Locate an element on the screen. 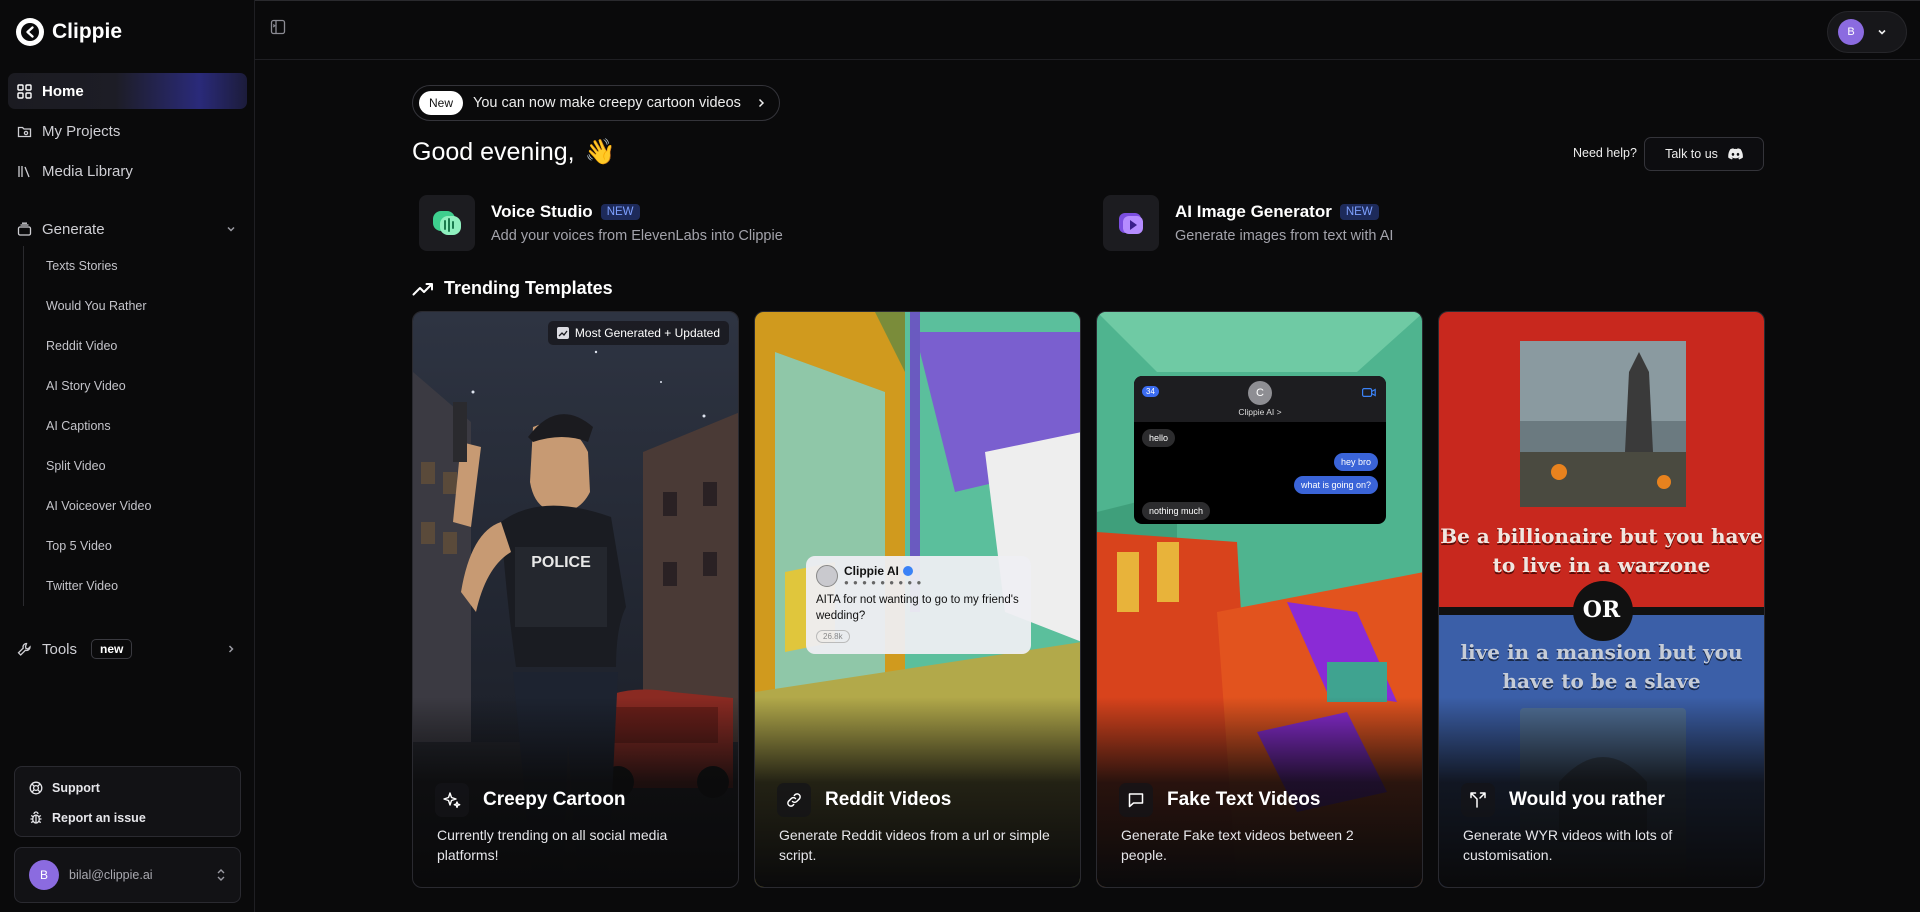 The height and width of the screenshot is (912, 1920). verified-icon is located at coordinates (907, 571).